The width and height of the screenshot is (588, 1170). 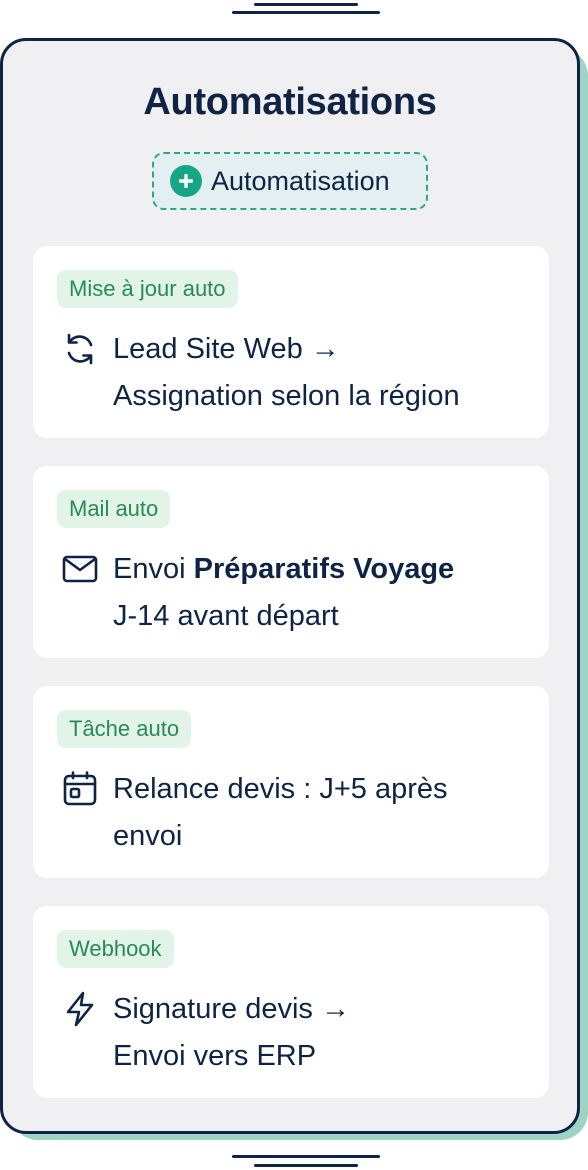 I want to click on badge-type: Tâche auto, so click(x=124, y=729).